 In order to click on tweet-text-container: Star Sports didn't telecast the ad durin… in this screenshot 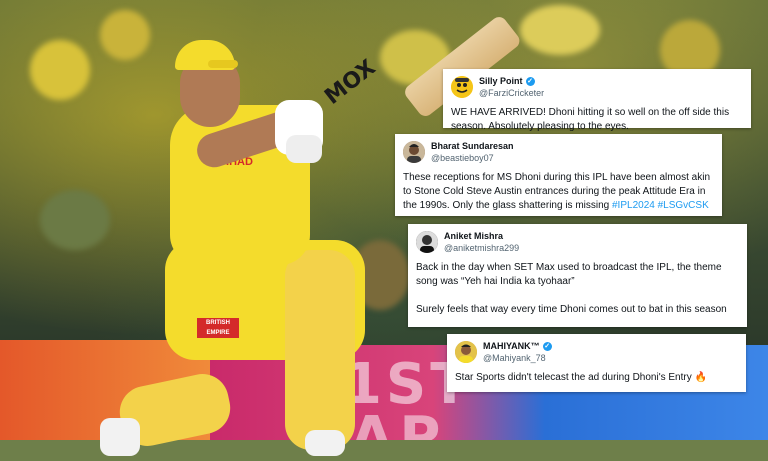, I will do `click(596, 378)`.